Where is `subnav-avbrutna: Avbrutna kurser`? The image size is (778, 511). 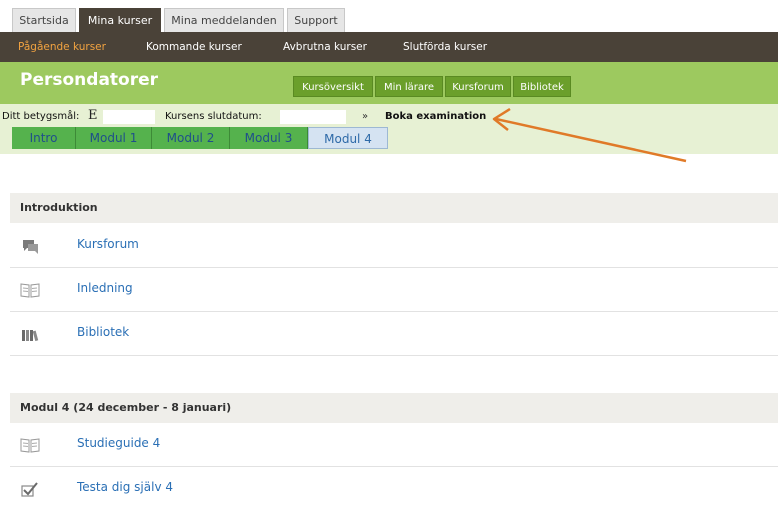 subnav-avbrutna: Avbrutna kurser is located at coordinates (325, 47).